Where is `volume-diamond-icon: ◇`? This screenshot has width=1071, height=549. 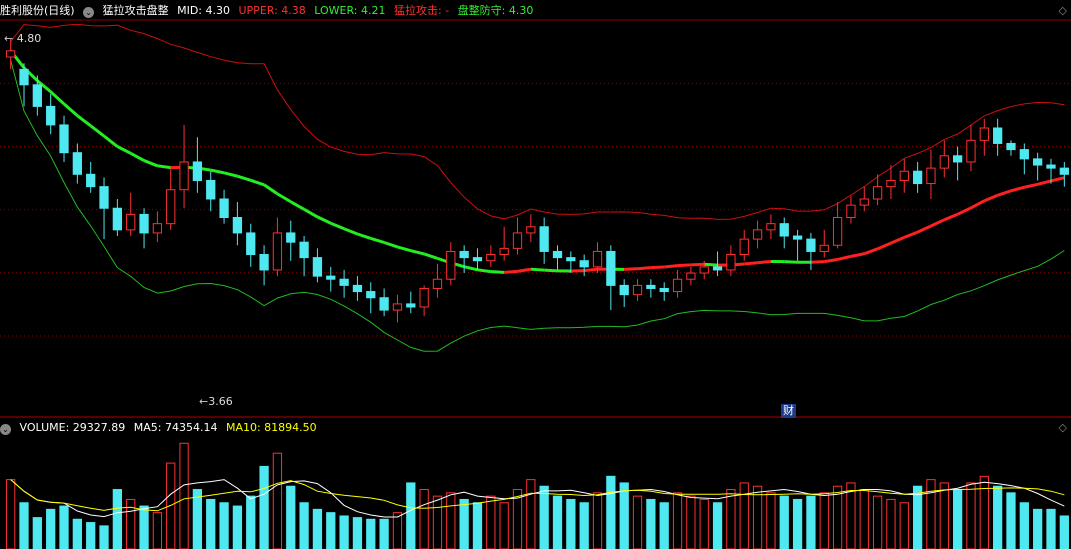
volume-diamond-icon: ◇ is located at coordinates (1063, 427).